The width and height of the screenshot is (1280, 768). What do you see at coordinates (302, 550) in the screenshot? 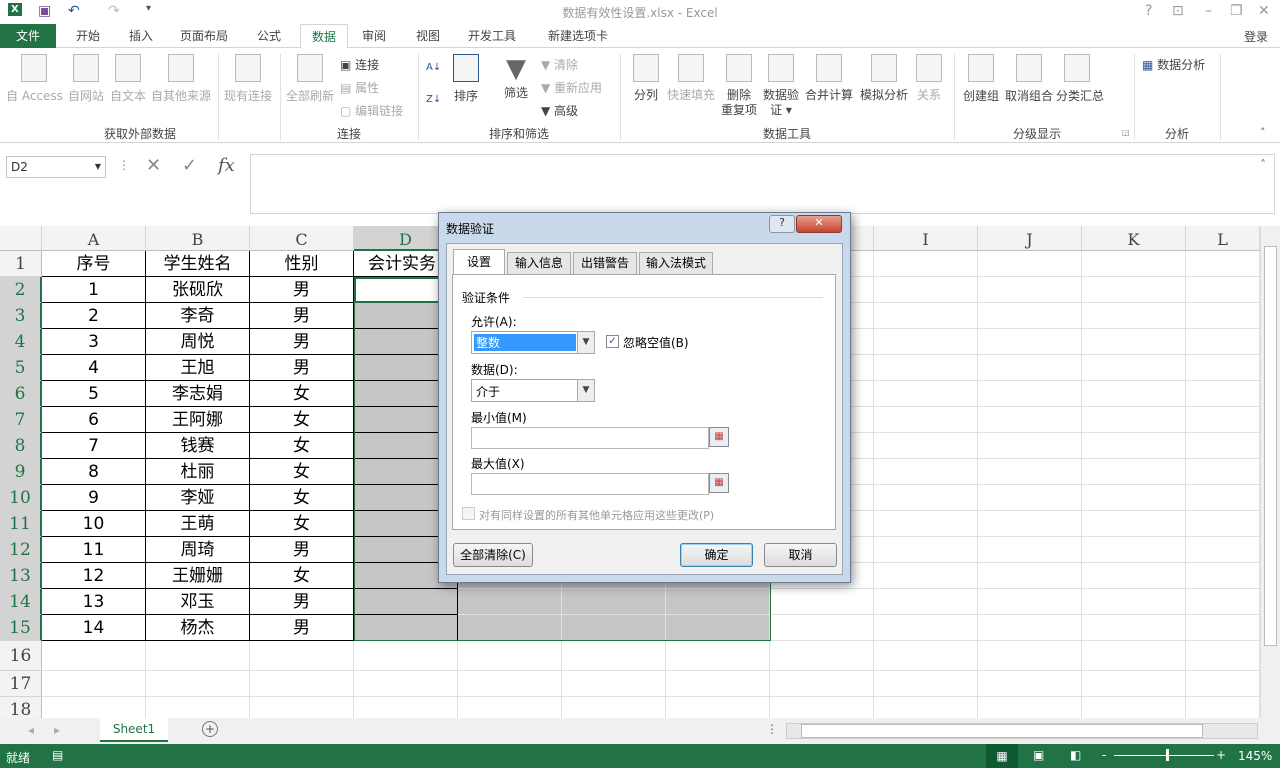
I see `cell-C12: 男` at bounding box center [302, 550].